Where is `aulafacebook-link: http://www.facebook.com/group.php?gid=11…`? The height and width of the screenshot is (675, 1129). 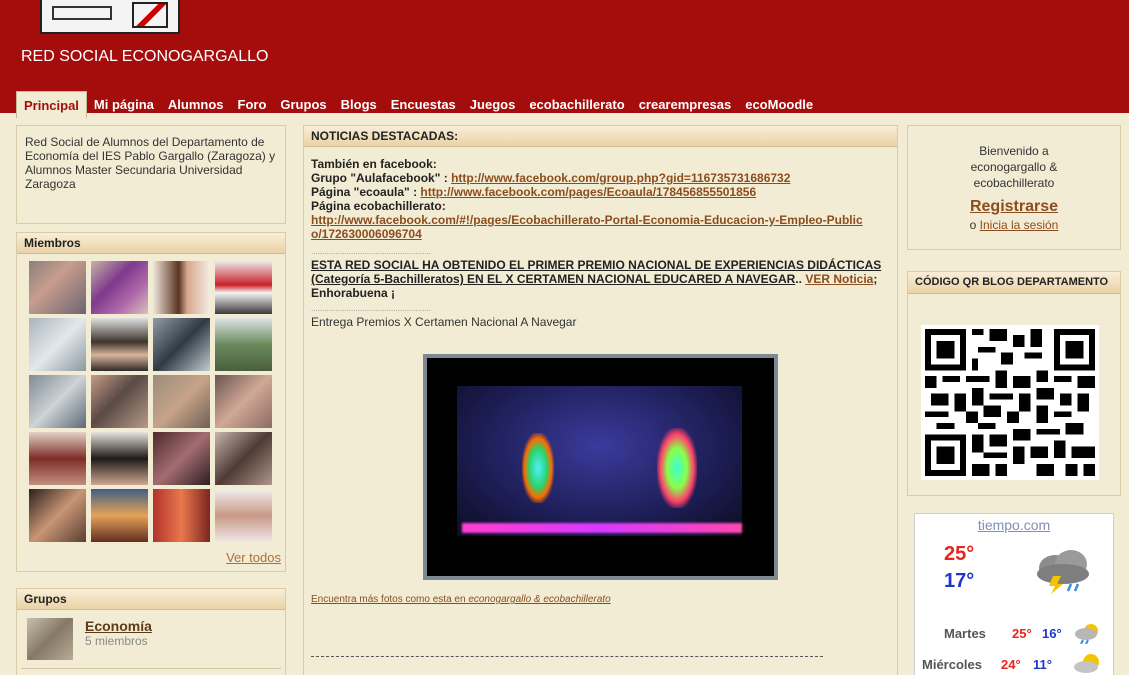
aulafacebook-link: http://www.facebook.com/group.php?gid=11… is located at coordinates (620, 178).